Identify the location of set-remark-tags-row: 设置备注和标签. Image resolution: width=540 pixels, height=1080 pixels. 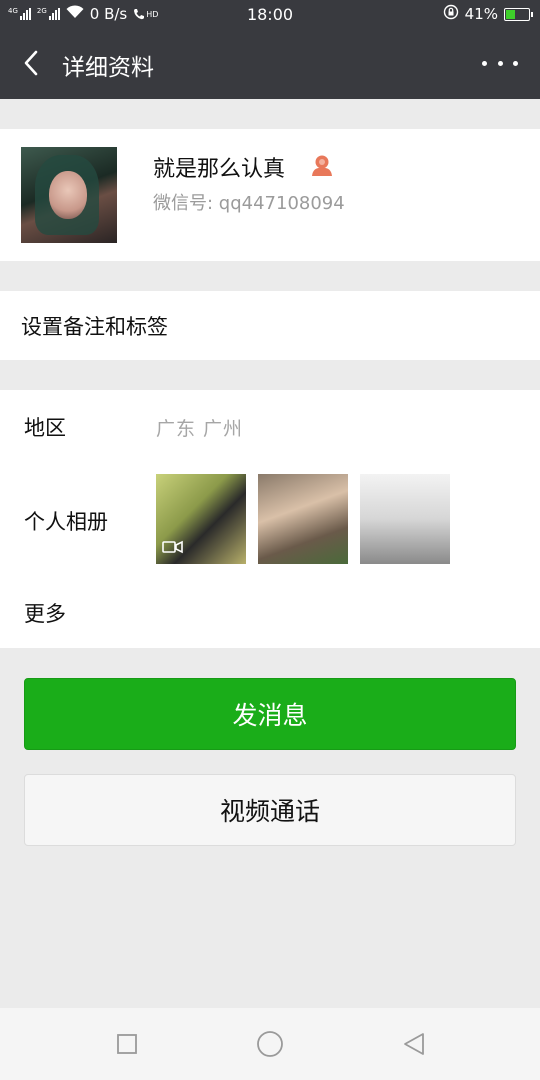
(270, 325).